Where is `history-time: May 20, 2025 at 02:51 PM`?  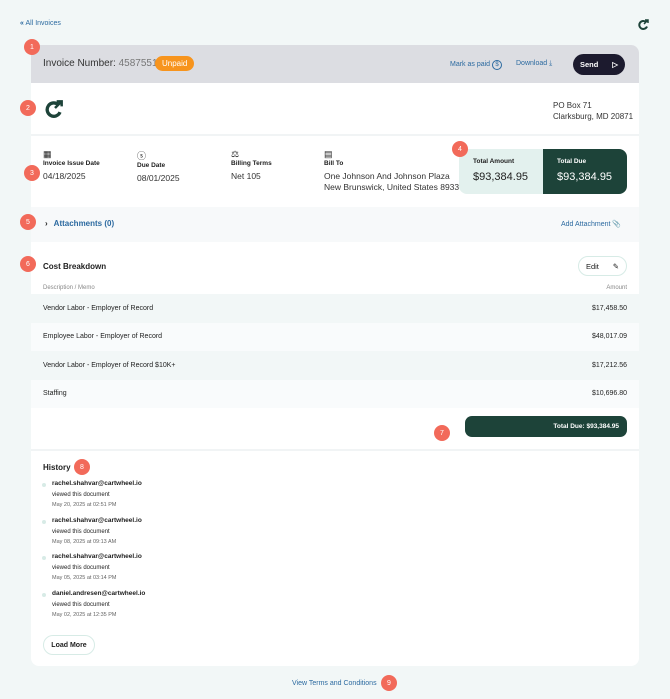
history-time: May 20, 2025 at 02:51 PM is located at coordinates (84, 505).